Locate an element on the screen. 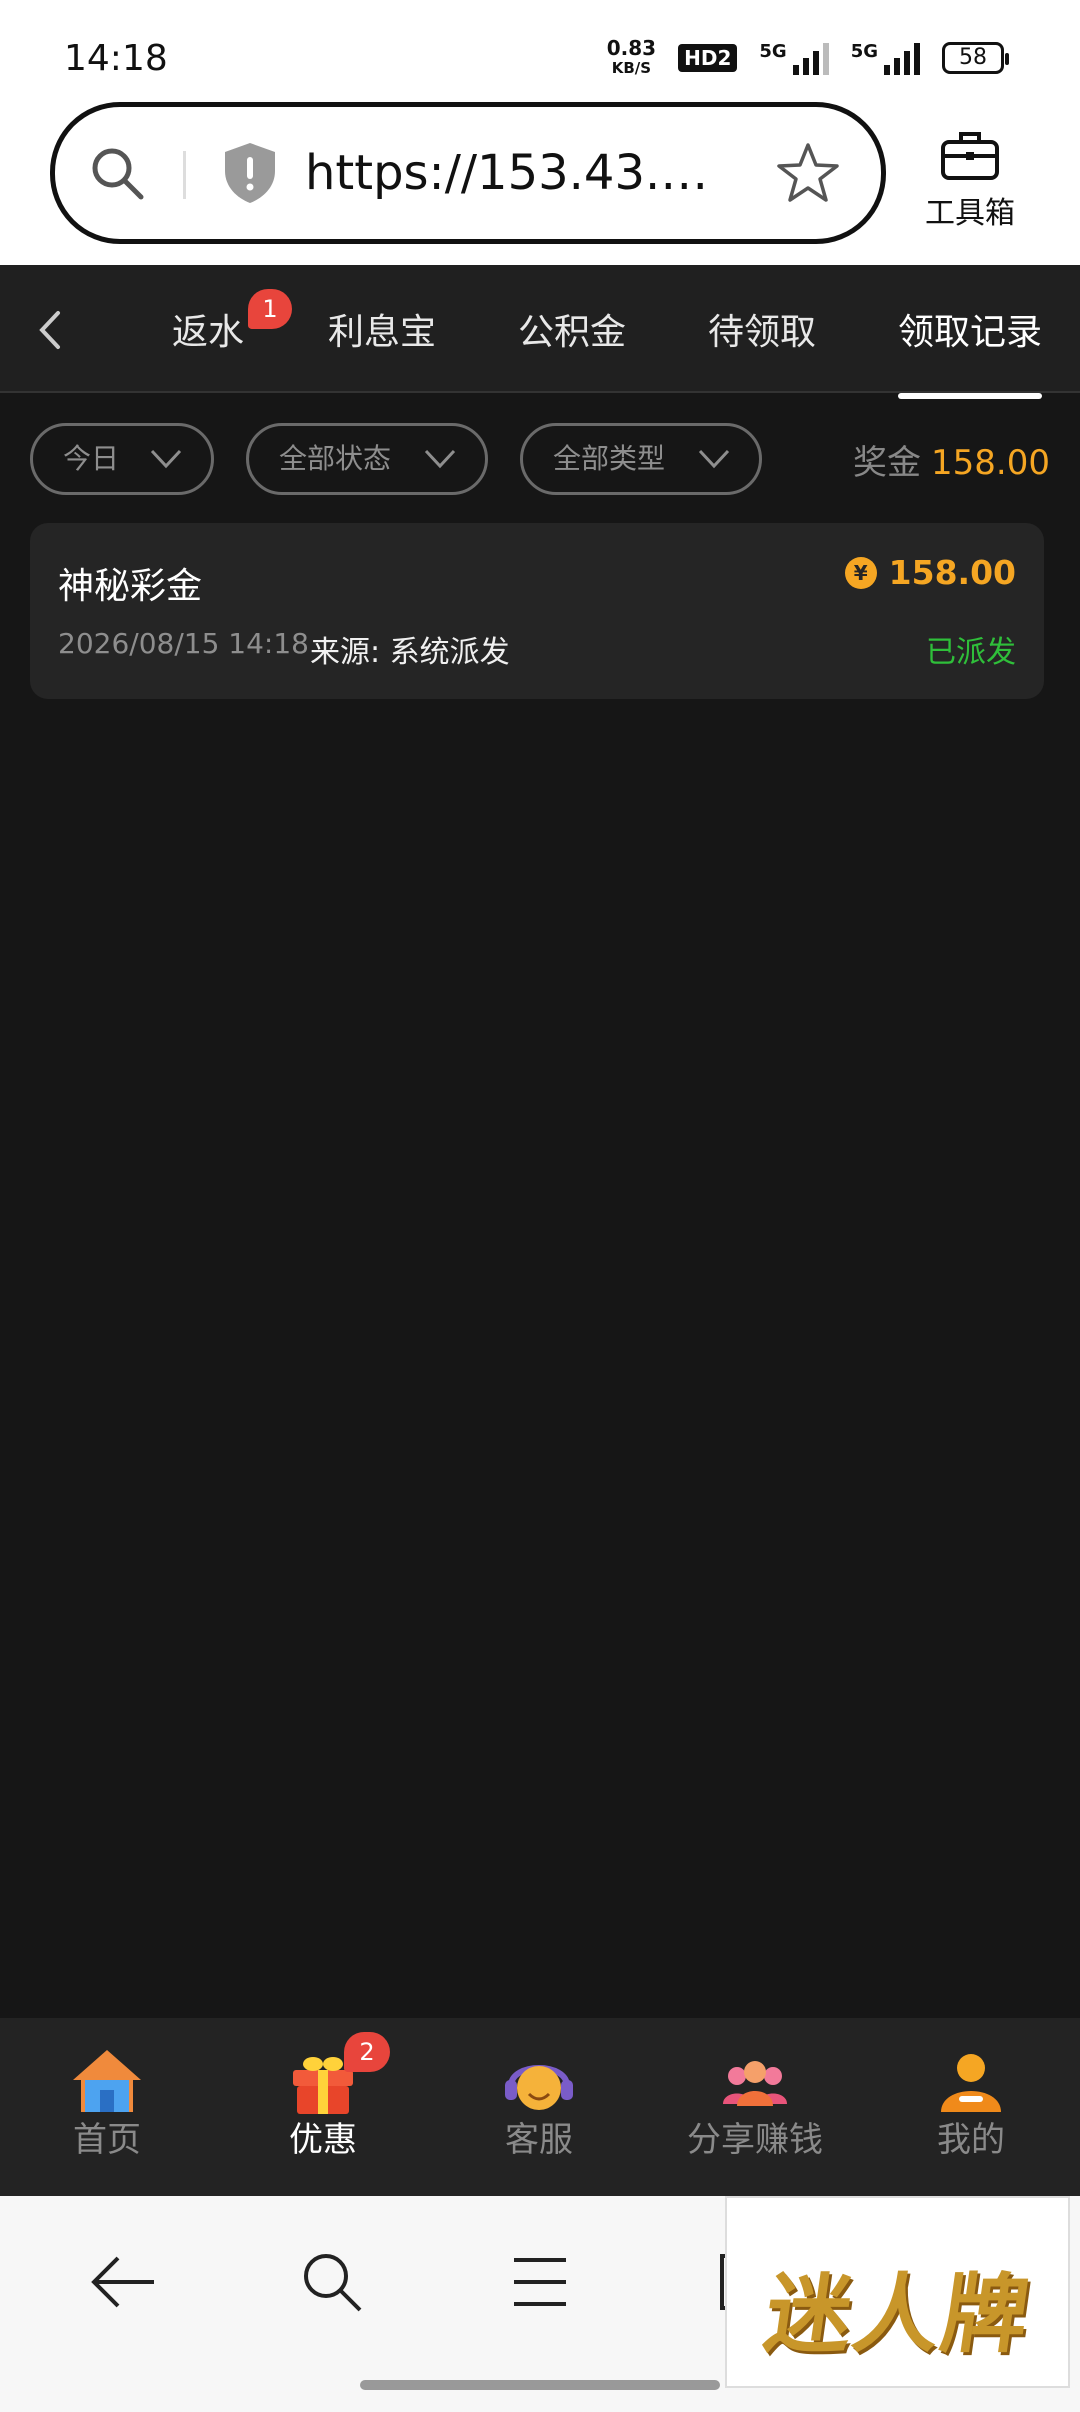 Image resolution: width=1080 pixels, height=2412 pixels. profile-icon is located at coordinates (971, 2083).